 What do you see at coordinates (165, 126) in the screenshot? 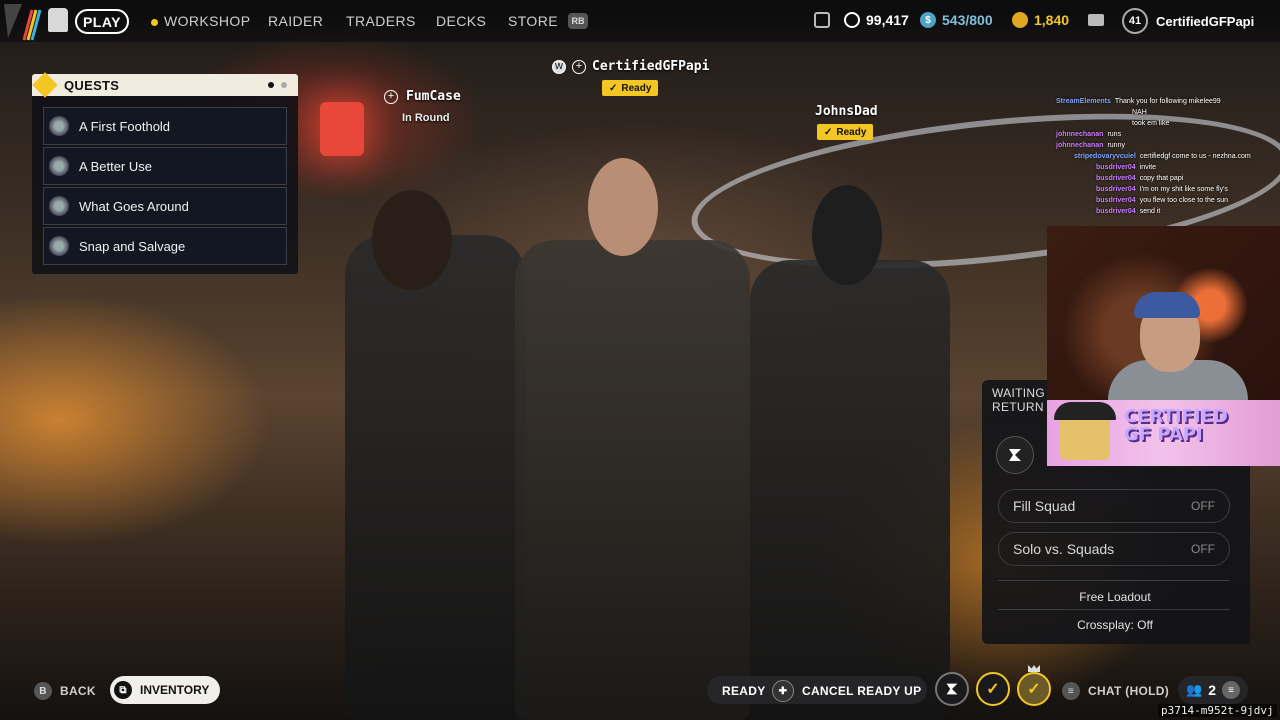
I see `quest-item: A First Foothold` at bounding box center [165, 126].